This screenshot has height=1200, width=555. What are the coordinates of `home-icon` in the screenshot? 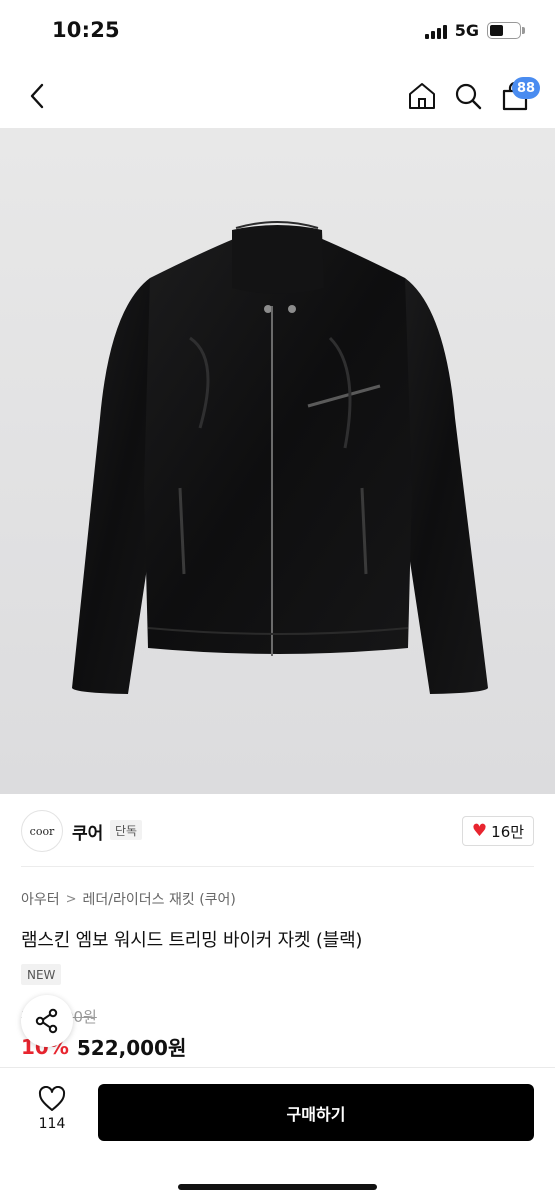 It's located at (422, 96).